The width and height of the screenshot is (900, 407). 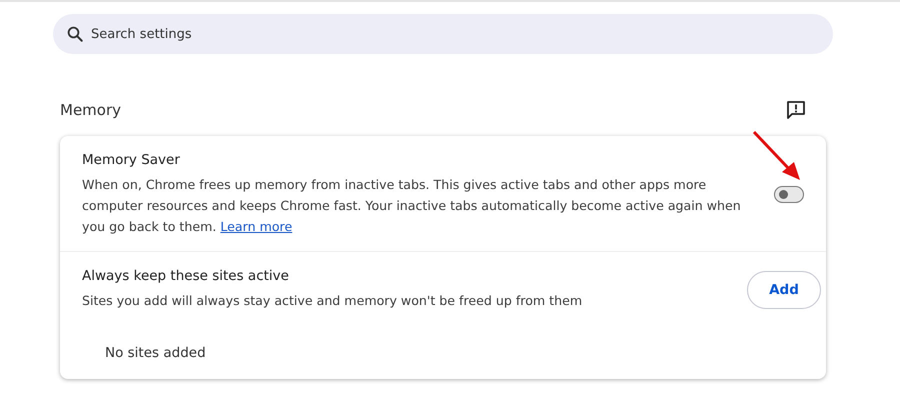 I want to click on setting-description: When on, Chrome frees up memory from inactive tabs. This gives active tabs and other apps more computer resources and keeps Chrome fast. Your inactive tabs automatically become active again when you go back to them. Learn more, so click(x=412, y=206).